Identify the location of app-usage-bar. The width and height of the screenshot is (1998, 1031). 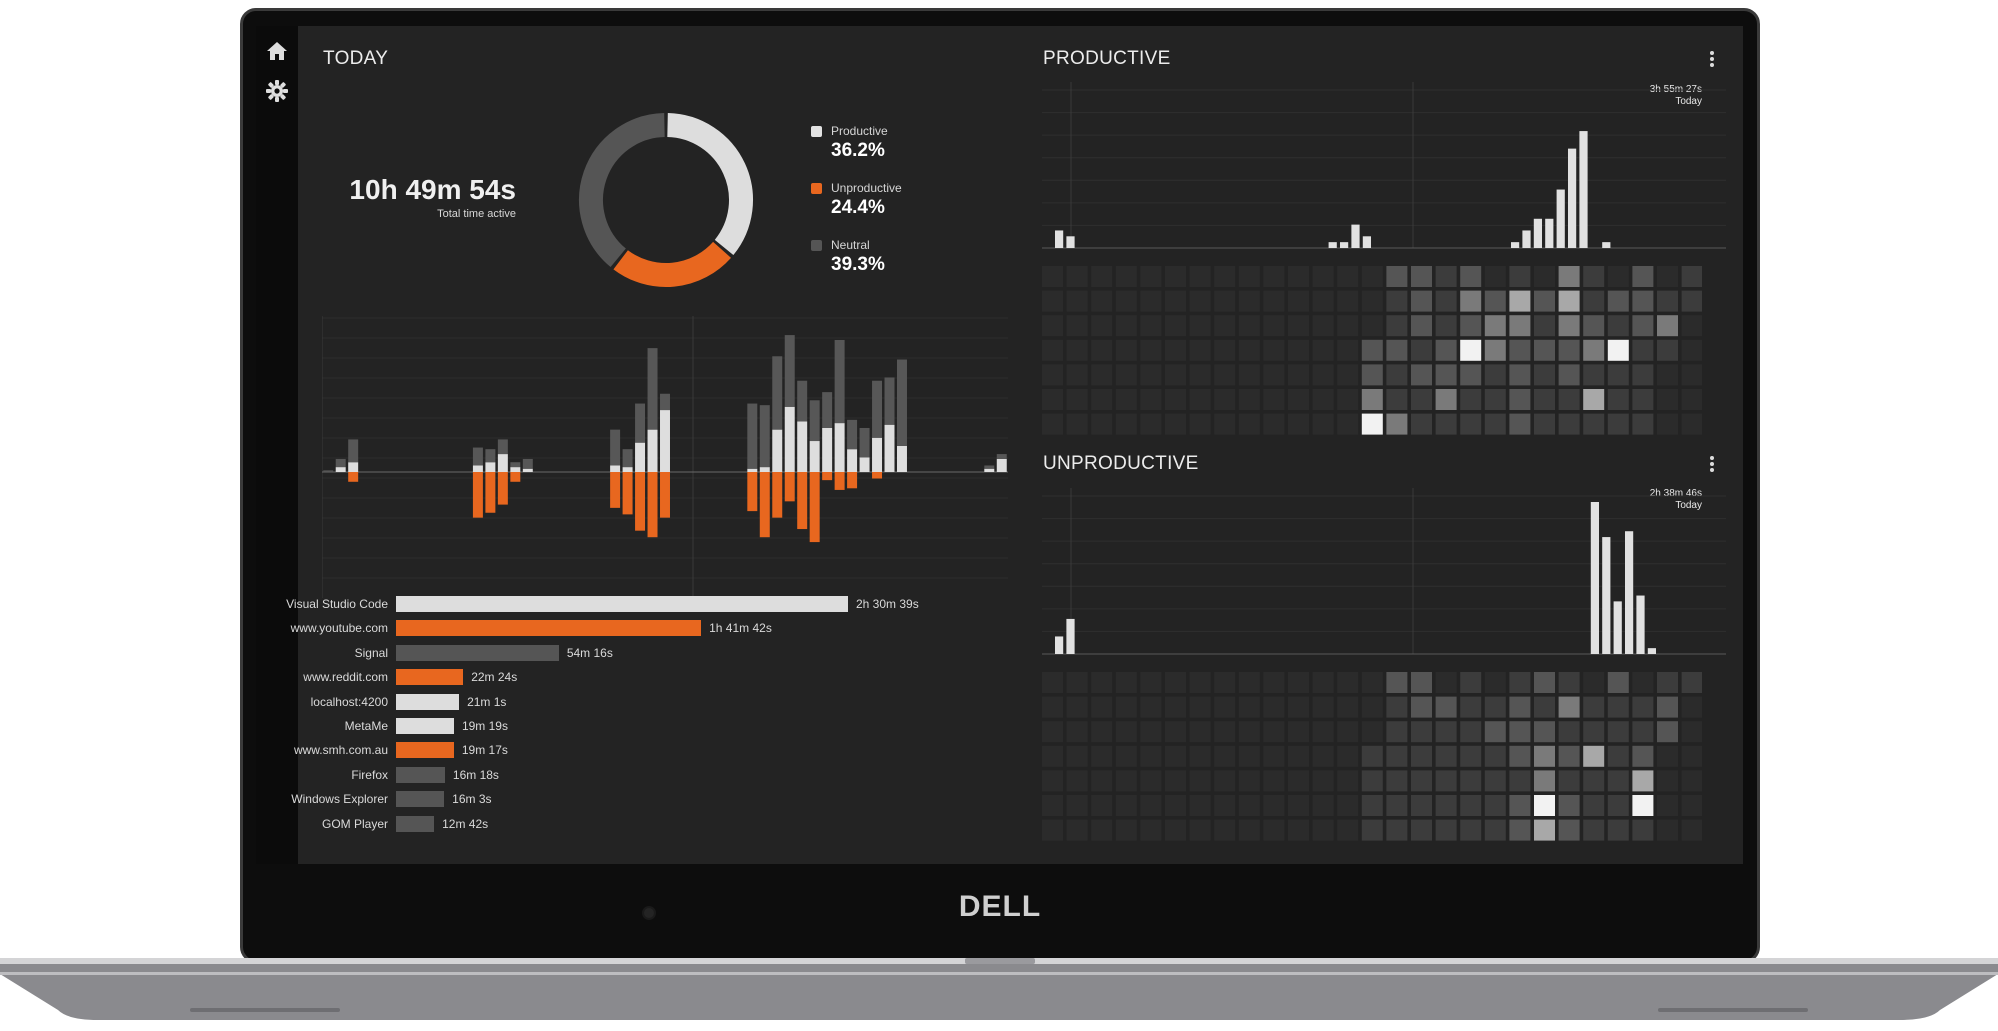
(622, 604).